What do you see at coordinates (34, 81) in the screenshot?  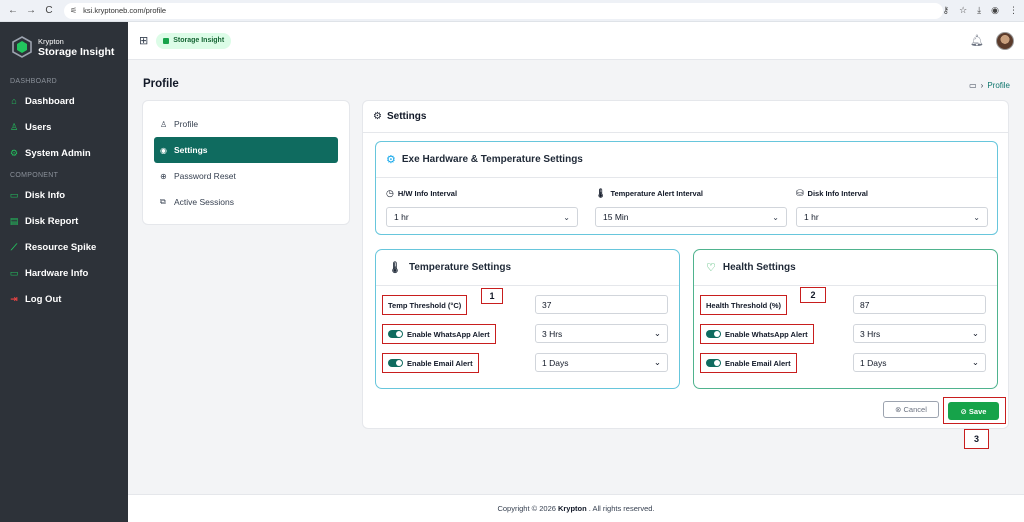 I see `section-dashboard: DASHBOARD` at bounding box center [34, 81].